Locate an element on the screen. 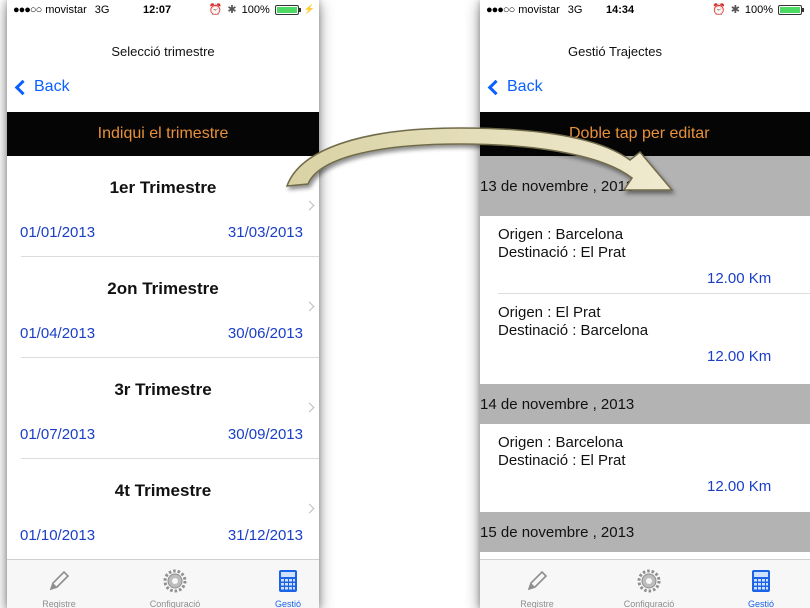  trip-destination: Destinació : Barcelona is located at coordinates (573, 330).